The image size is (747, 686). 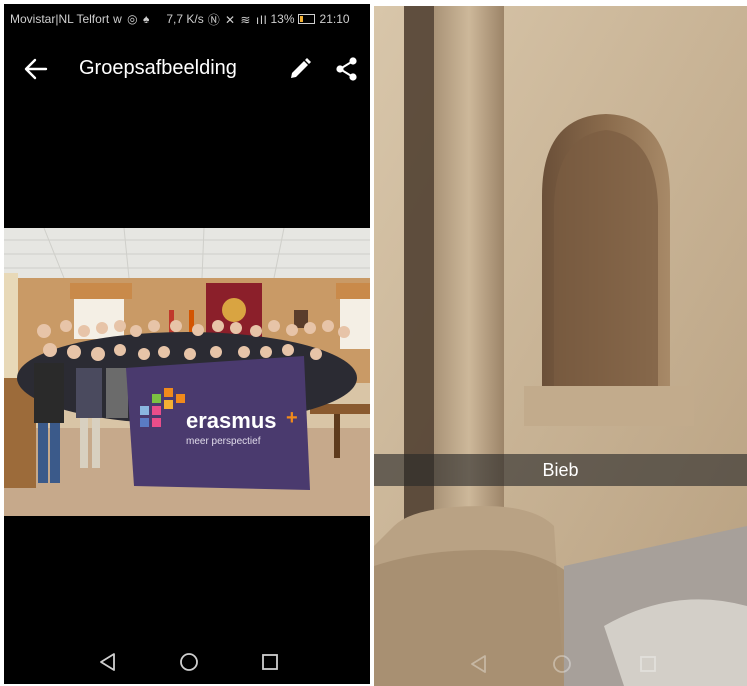 I want to click on battery-percent: 13%, so click(x=282, y=19).